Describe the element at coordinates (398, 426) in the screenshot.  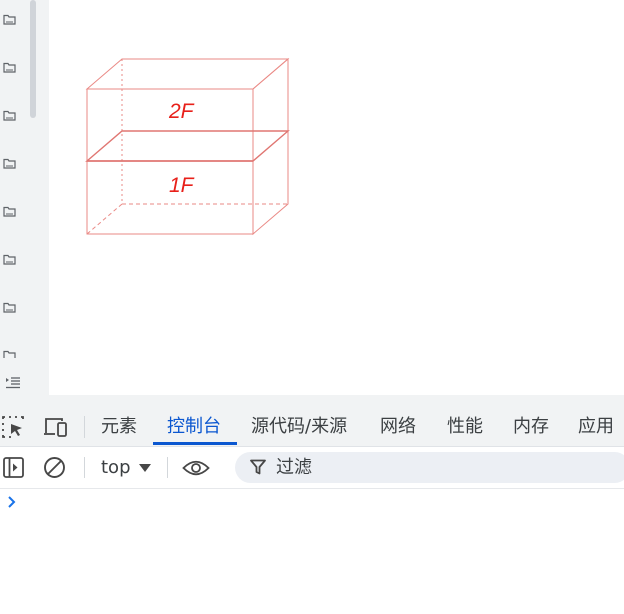
I see `tab-network: 网络` at that location.